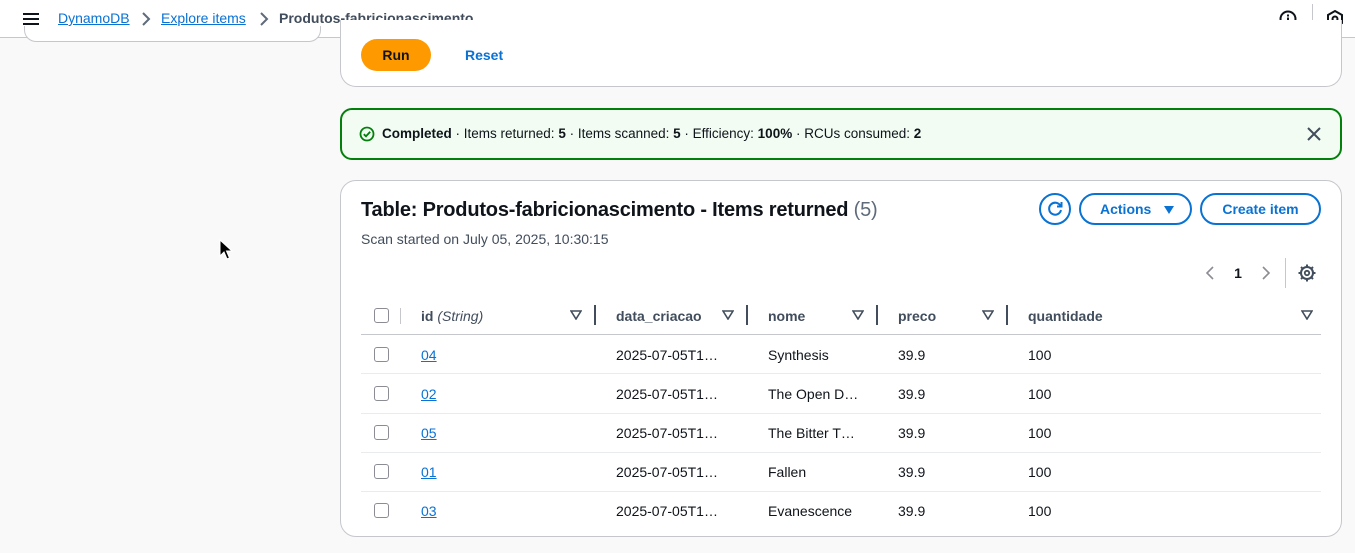 Image resolution: width=1355 pixels, height=553 pixels. I want to click on column-header-data-criacao: data_criacao, so click(659, 316).